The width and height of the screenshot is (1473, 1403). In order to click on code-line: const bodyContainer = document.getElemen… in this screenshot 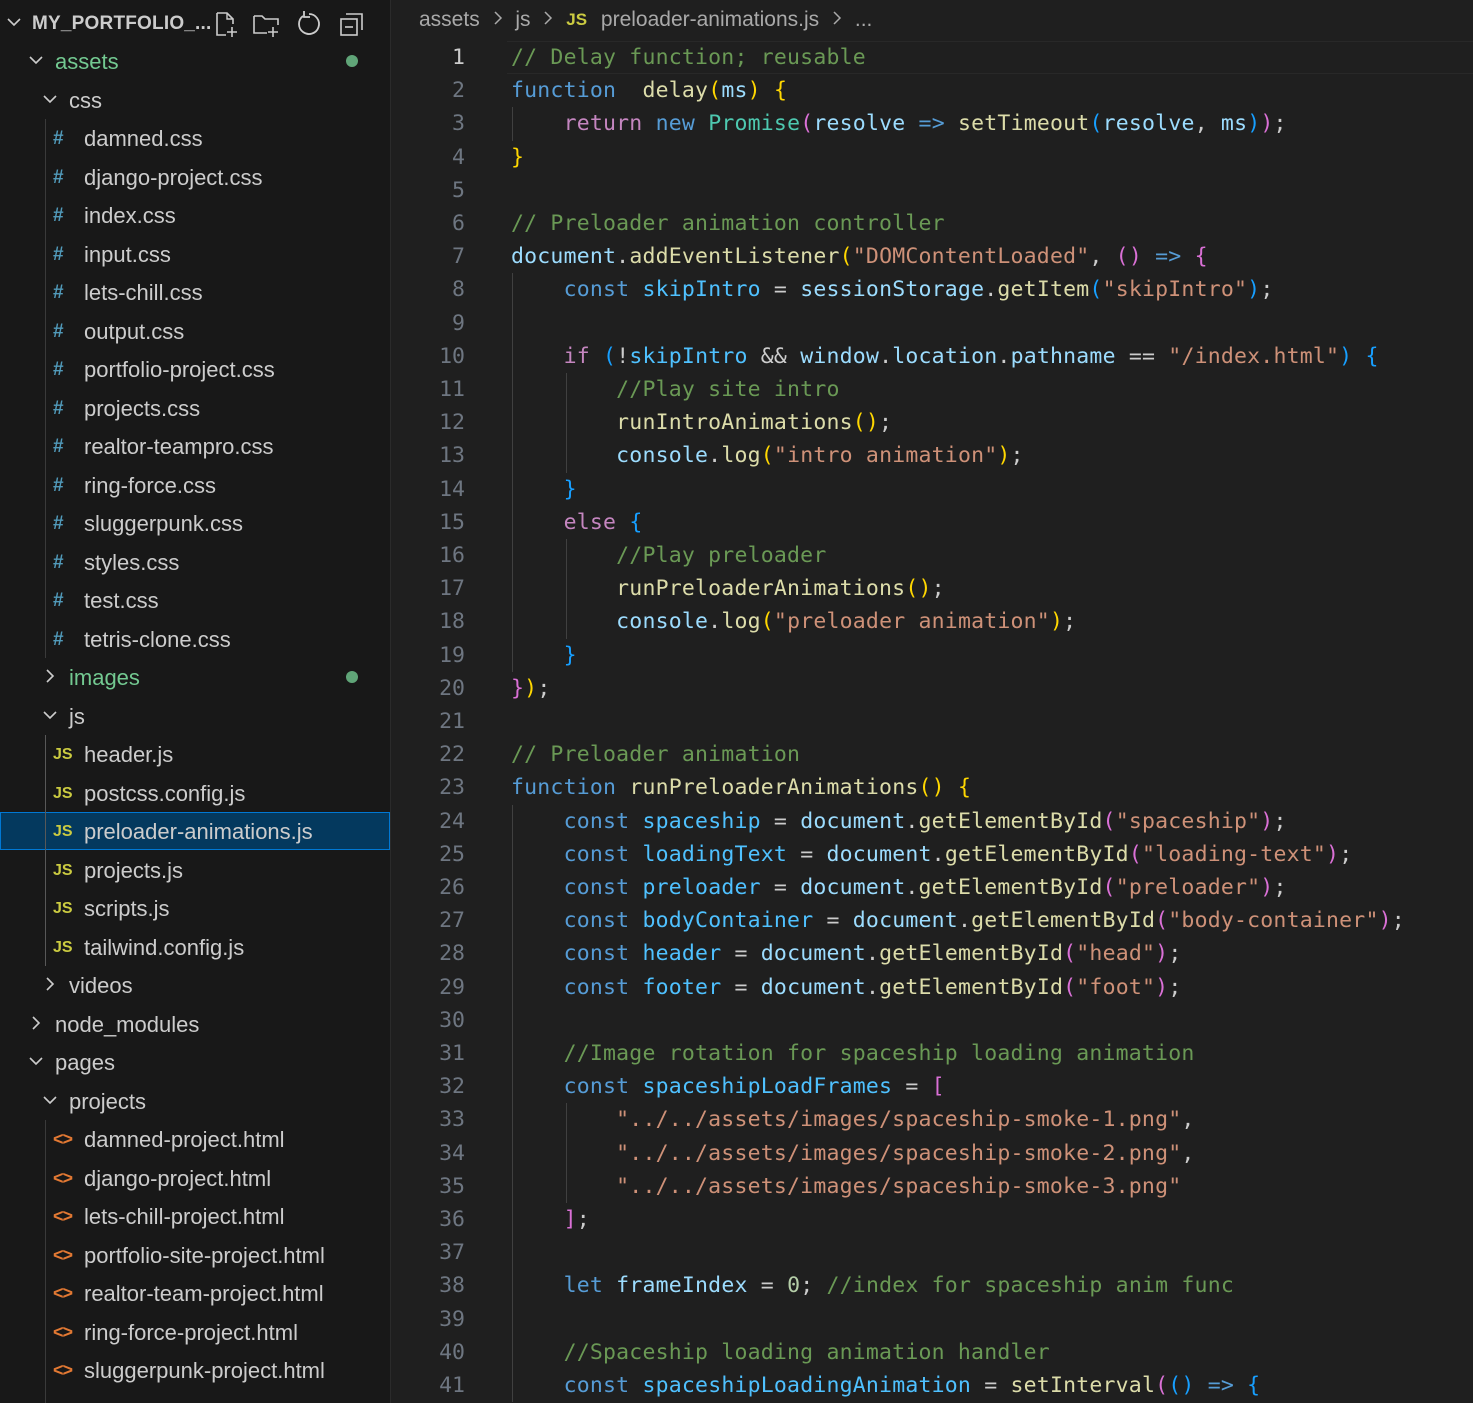, I will do `click(958, 920)`.